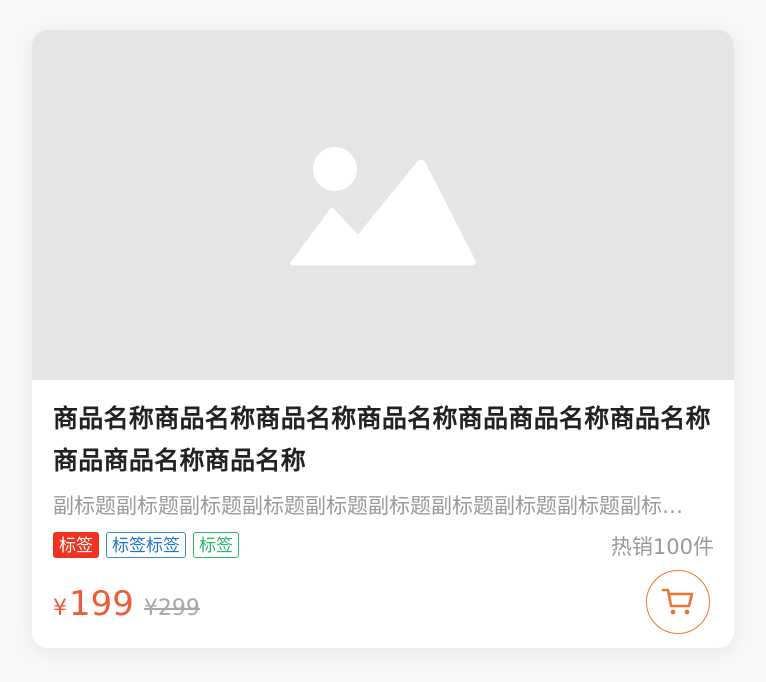 The width and height of the screenshot is (766, 682). I want to click on add-to-cart-button, so click(678, 602).